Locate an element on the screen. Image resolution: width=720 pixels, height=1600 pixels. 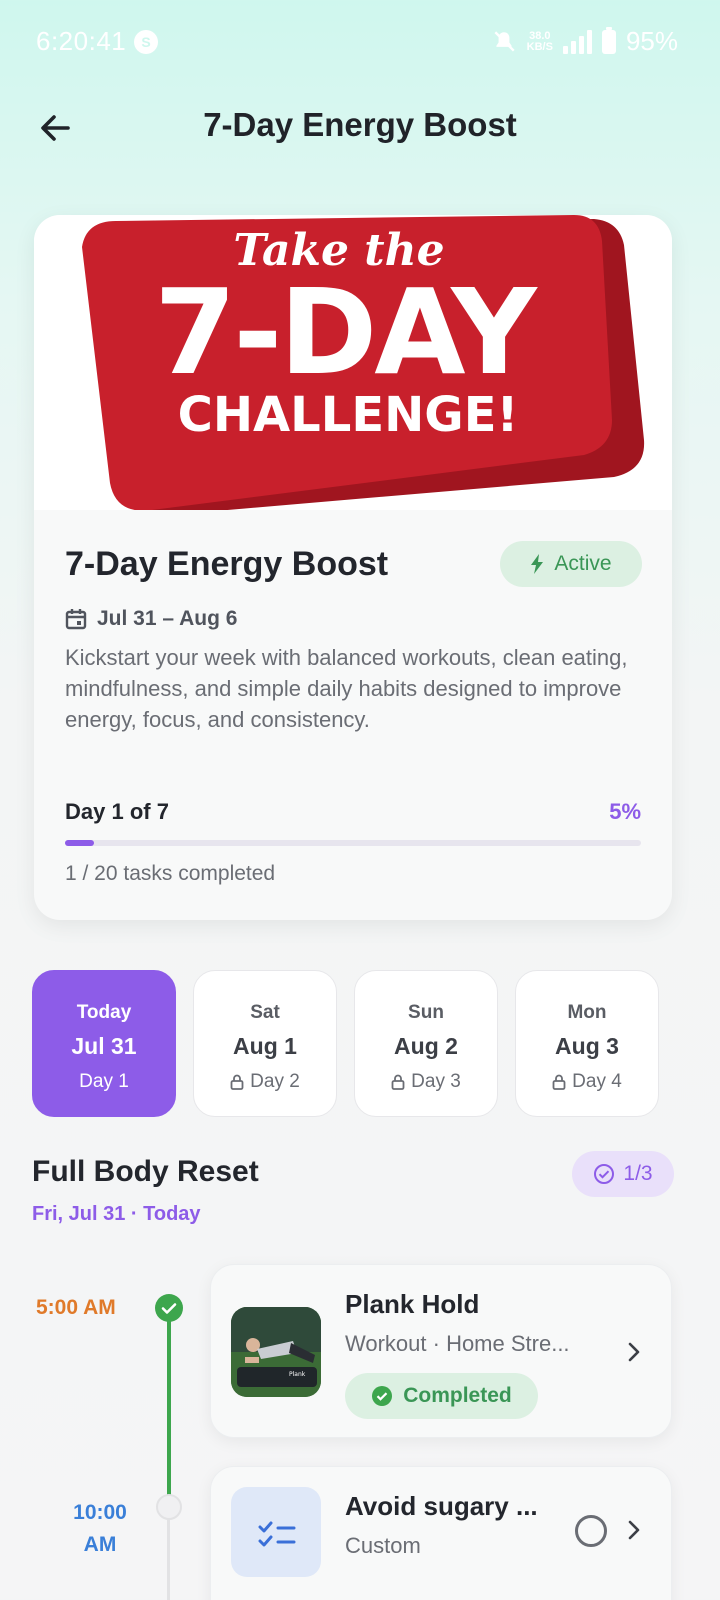
signal-icon is located at coordinates (577, 41).